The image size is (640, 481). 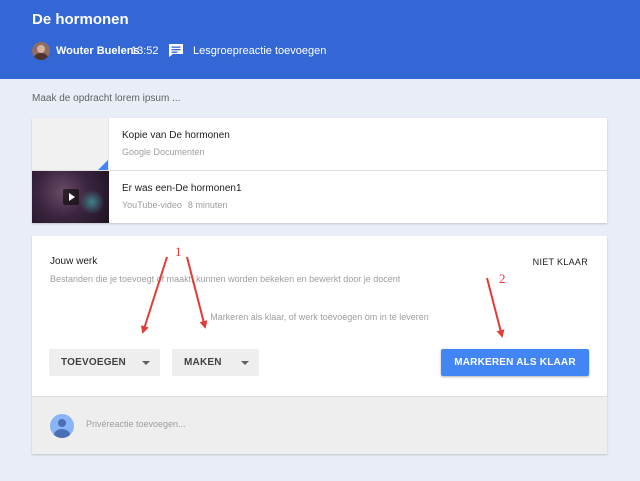 I want to click on make-button: MAKEN, so click(x=215, y=362).